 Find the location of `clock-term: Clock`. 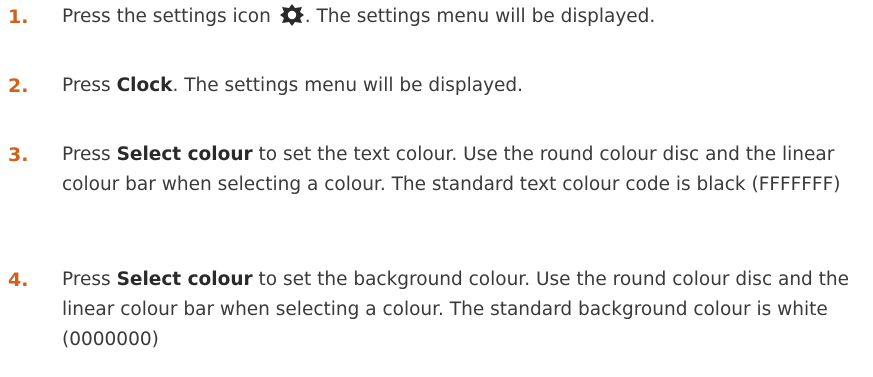

clock-term: Clock is located at coordinates (144, 85).